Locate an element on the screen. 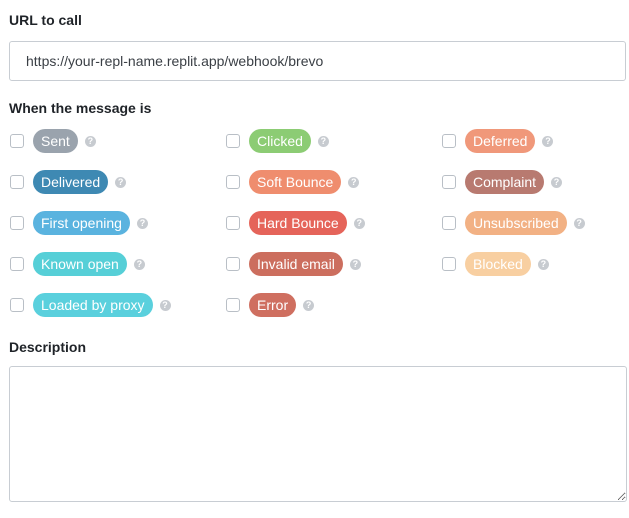 This screenshot has width=629, height=518. description-label: Description is located at coordinates (48, 347).